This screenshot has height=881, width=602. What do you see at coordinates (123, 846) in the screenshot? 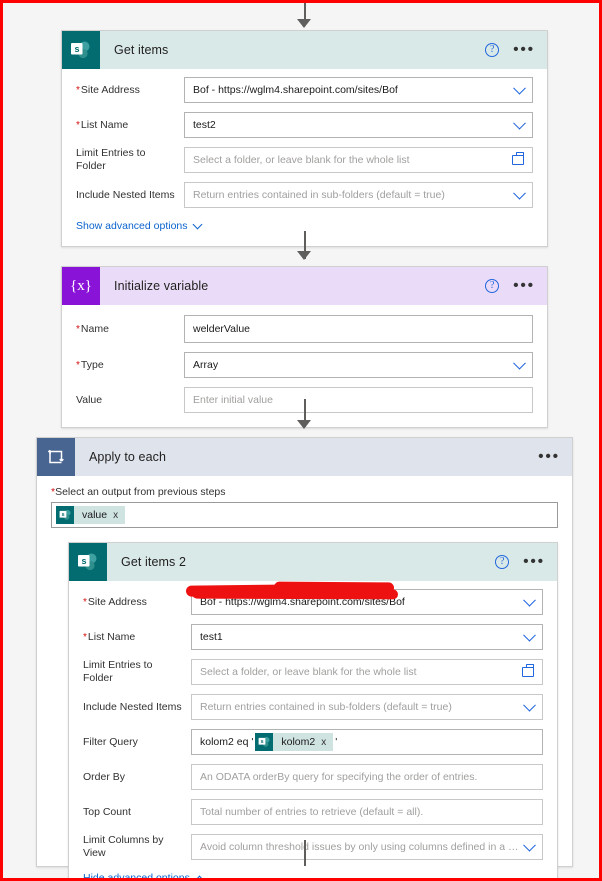
I see `field-label: Limit Columns by View` at bounding box center [123, 846].